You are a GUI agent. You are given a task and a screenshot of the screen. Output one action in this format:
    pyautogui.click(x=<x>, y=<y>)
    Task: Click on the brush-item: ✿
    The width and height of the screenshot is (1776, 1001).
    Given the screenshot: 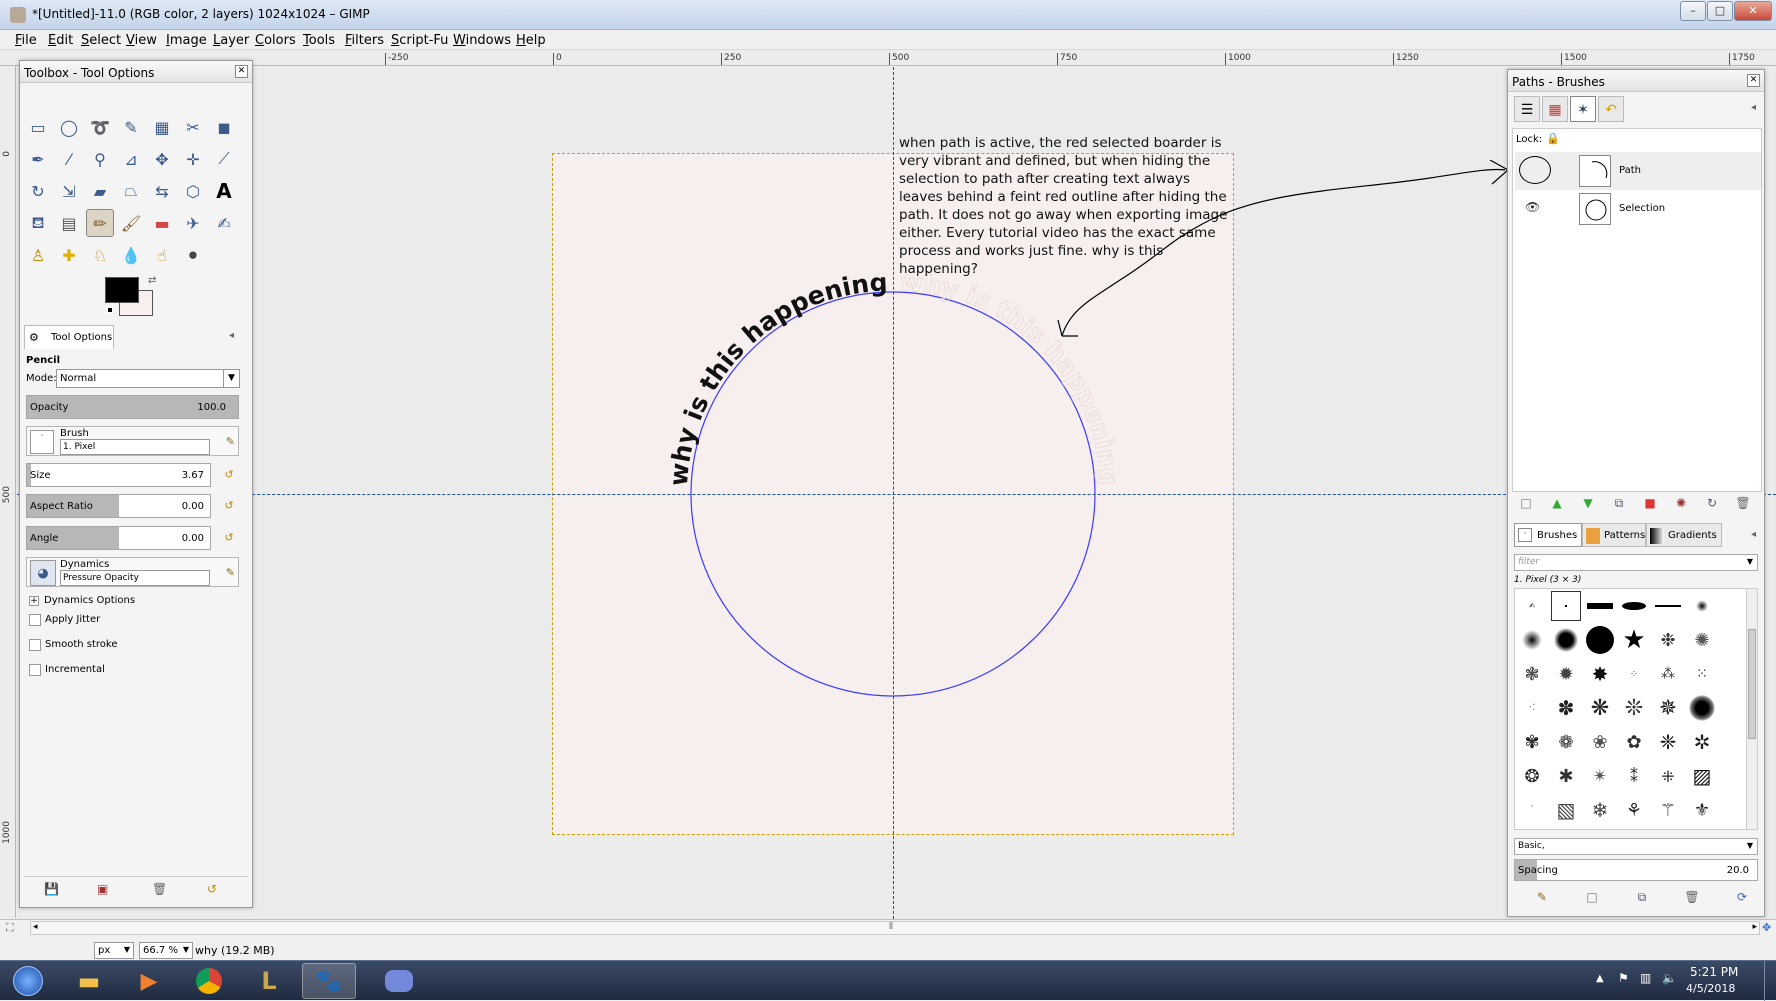 What is the action you would take?
    pyautogui.click(x=1634, y=742)
    